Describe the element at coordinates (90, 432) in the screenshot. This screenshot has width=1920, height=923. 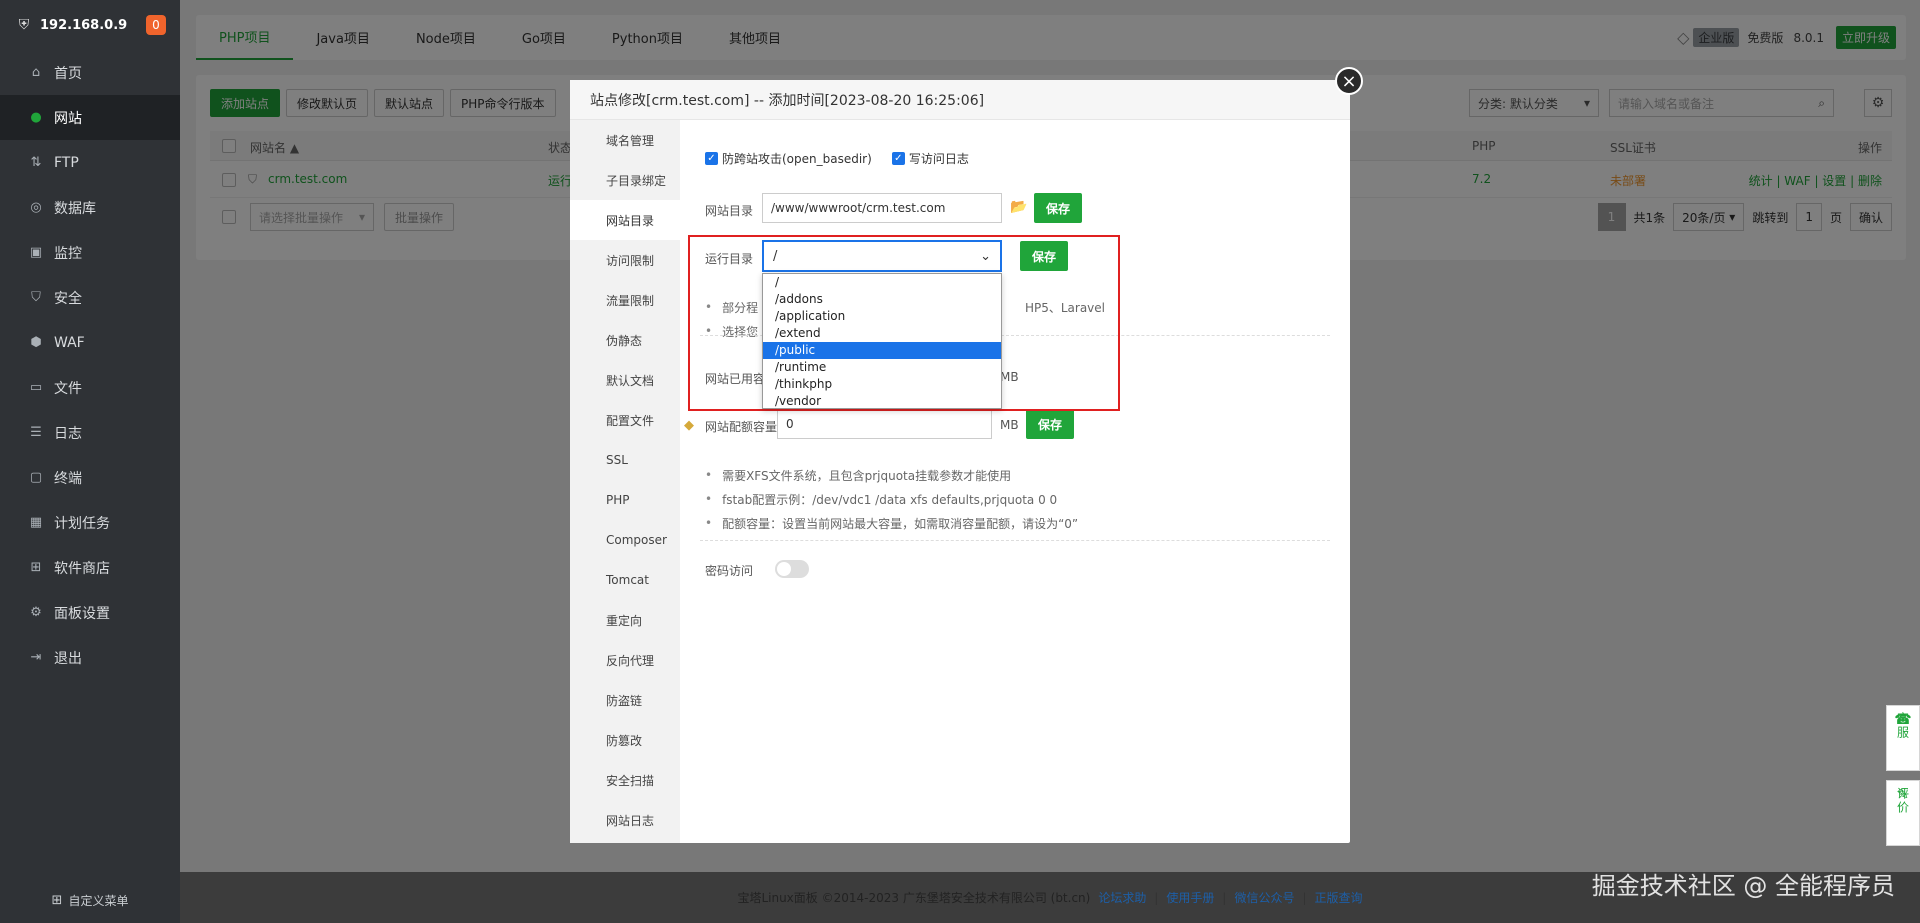
I see `sidebar-item-logs: ☰ 日志` at that location.